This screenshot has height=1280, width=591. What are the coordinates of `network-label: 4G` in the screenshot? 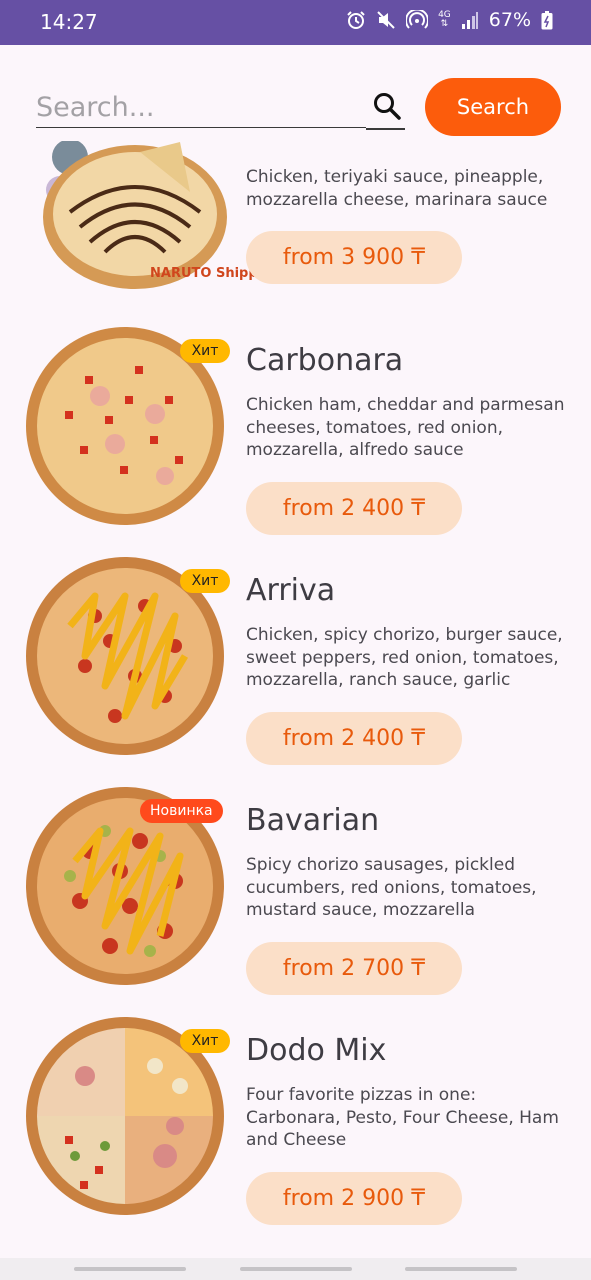 It's located at (444, 15).